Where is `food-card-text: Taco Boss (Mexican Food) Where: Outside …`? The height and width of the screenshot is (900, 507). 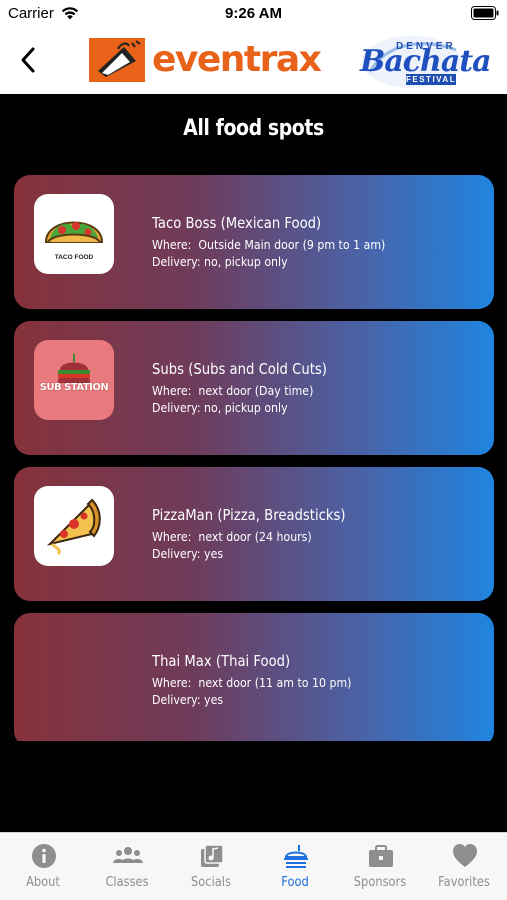
food-card-text: Taco Boss (Mexican Food) Where: Outside … is located at coordinates (284, 241).